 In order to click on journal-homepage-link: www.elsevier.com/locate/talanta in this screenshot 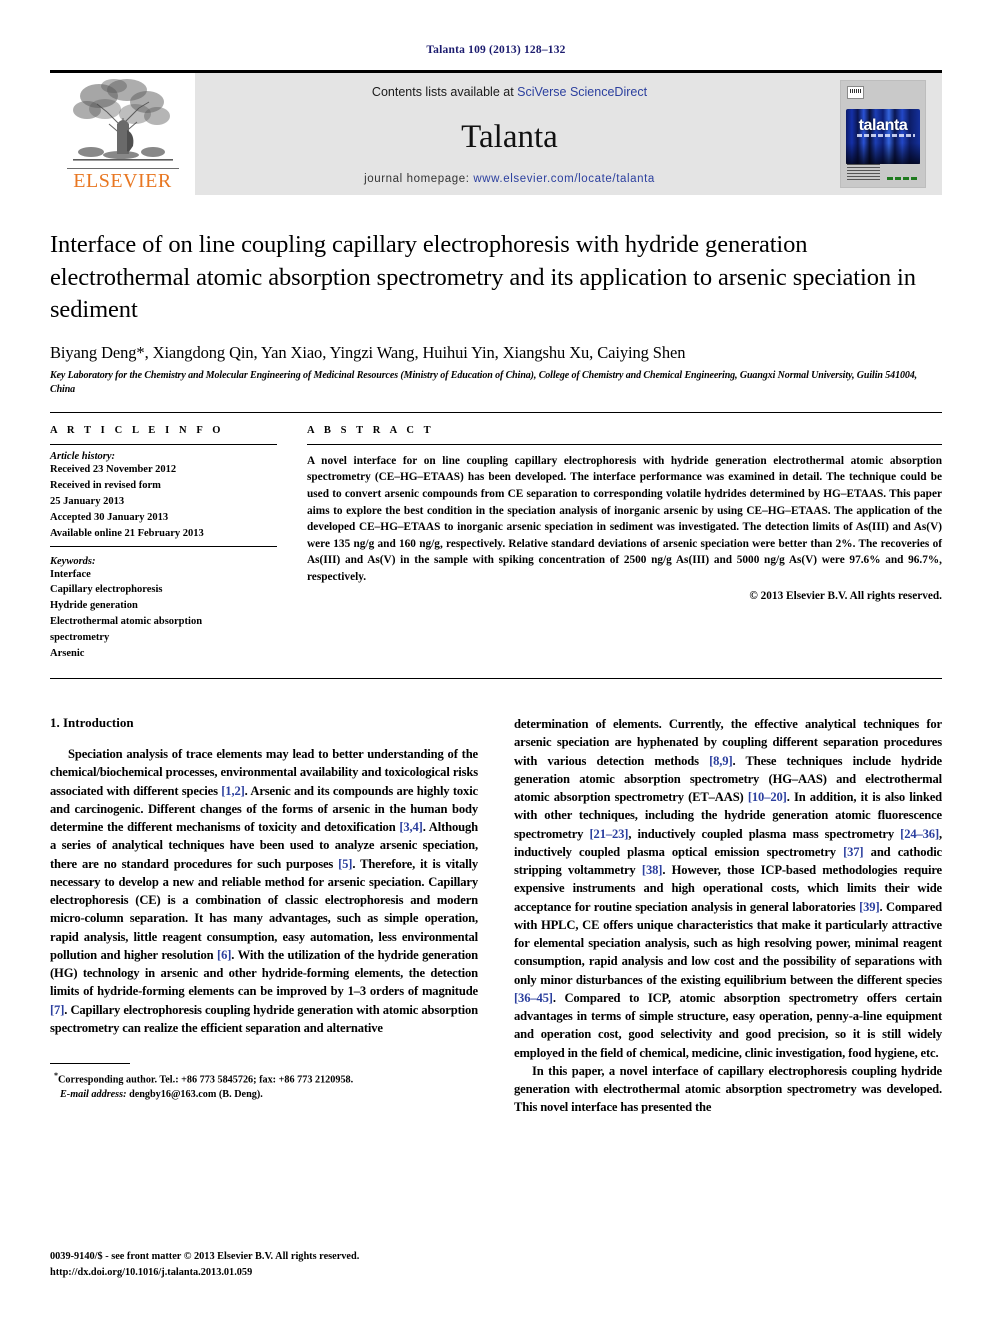, I will do `click(564, 179)`.